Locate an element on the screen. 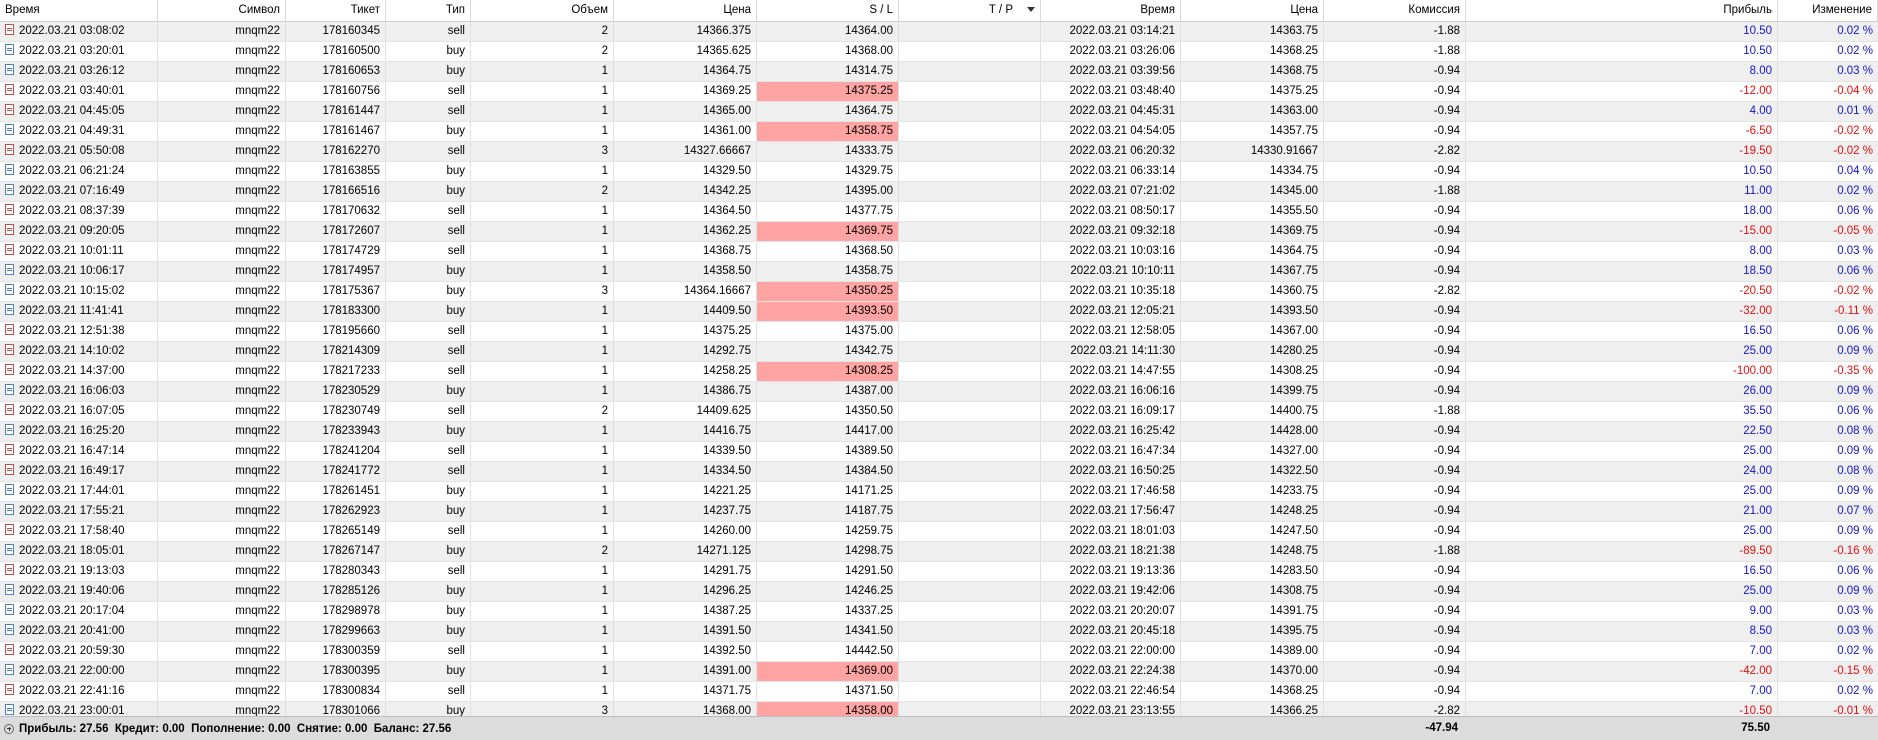  cell-stop-loss: 14393.50 is located at coordinates (828, 311).